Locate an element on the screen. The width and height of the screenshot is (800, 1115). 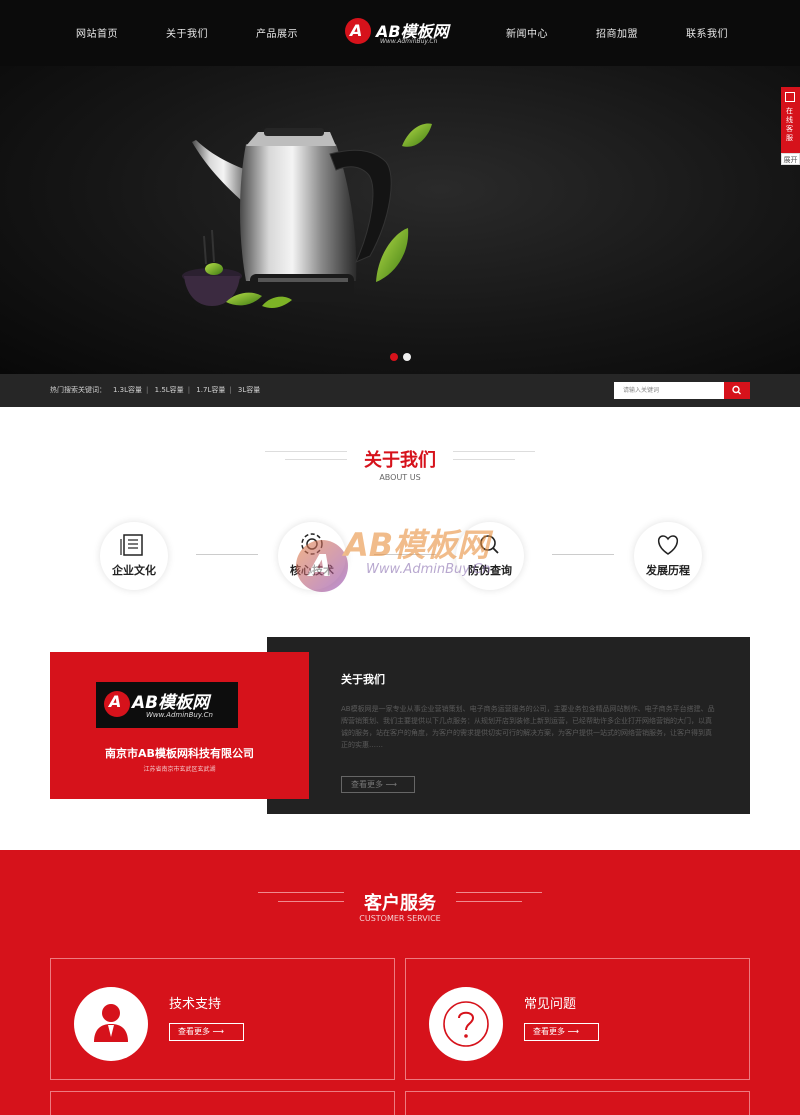
question-icon is located at coordinates (466, 1024).